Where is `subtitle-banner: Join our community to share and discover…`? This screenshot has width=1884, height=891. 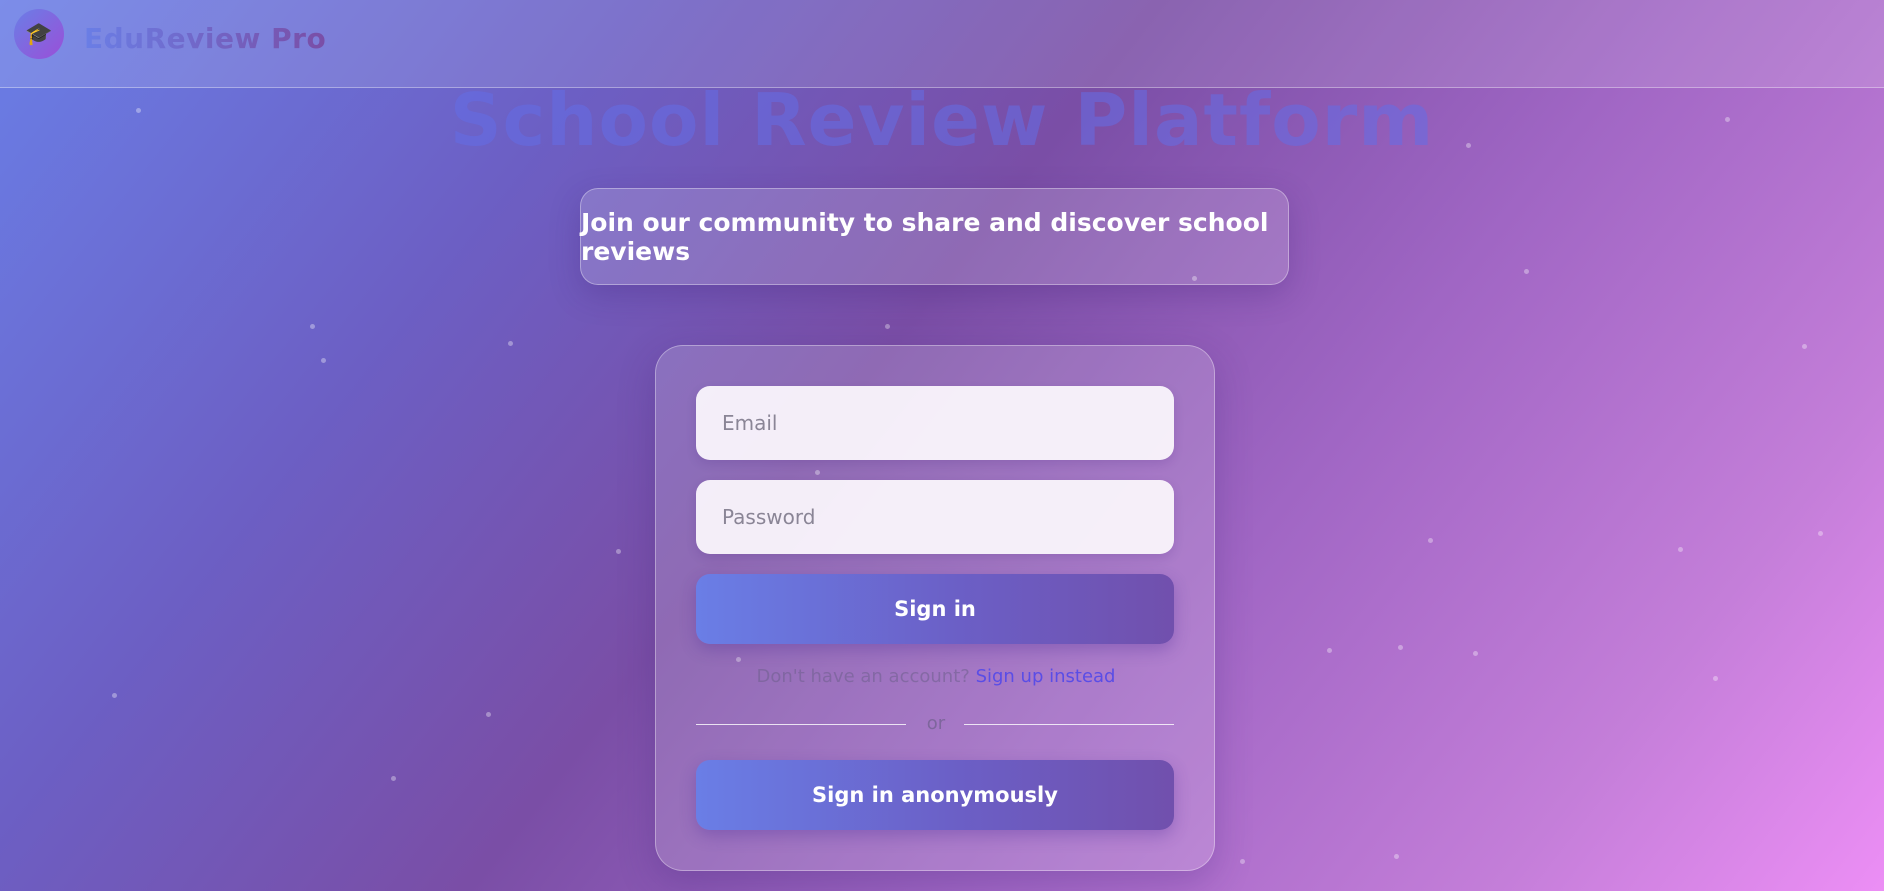
subtitle-banner: Join our community to share and discover… is located at coordinates (934, 236).